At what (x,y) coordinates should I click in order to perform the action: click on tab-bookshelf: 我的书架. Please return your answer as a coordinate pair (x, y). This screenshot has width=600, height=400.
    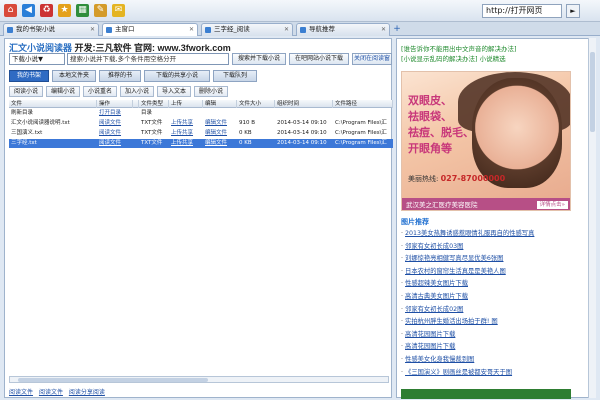
    Looking at the image, I should click on (29, 76).